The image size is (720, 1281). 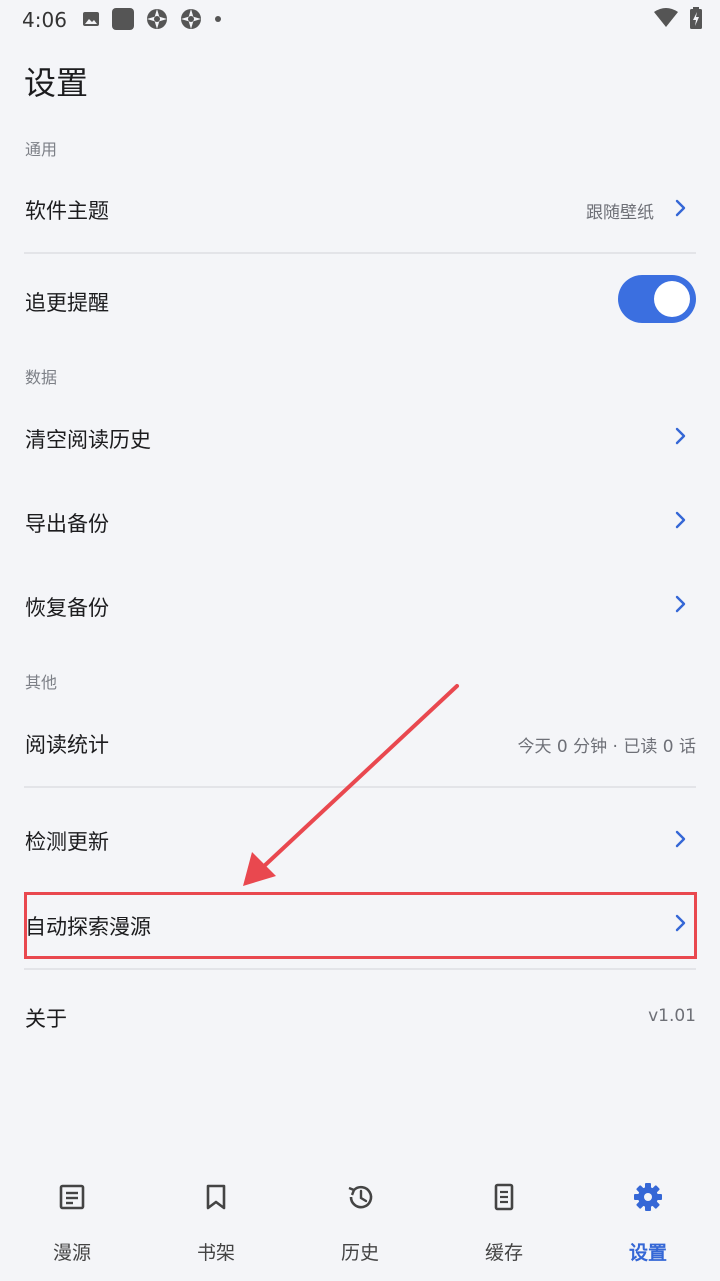 I want to click on setting-row-theme: 软件主题 跟随壁纸, so click(x=360, y=208).